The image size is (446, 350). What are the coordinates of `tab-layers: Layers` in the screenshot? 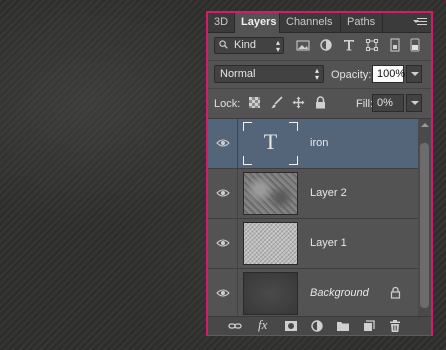 It's located at (257, 23).